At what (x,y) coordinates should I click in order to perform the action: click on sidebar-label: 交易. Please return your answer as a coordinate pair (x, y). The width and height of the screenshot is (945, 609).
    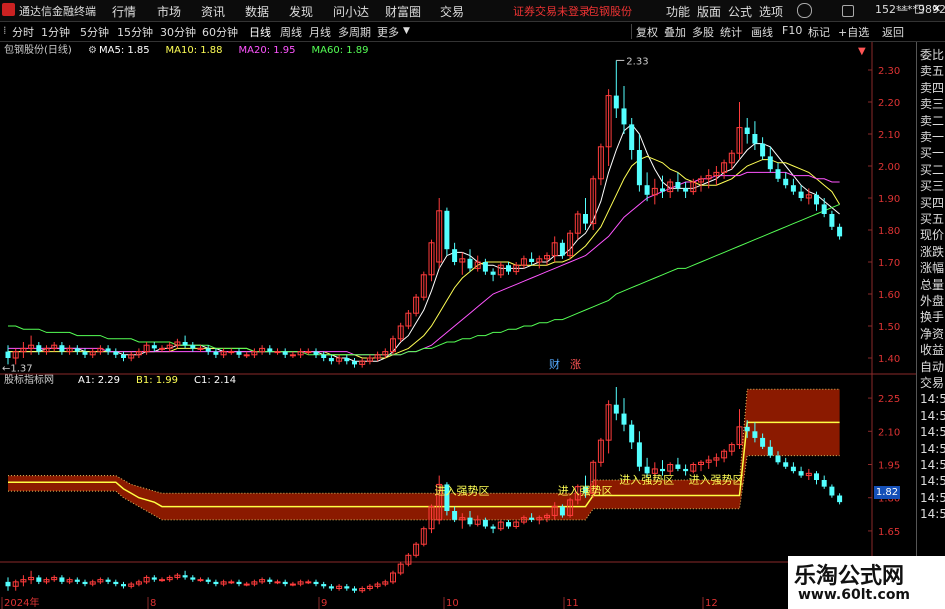
    Looking at the image, I should click on (932, 383).